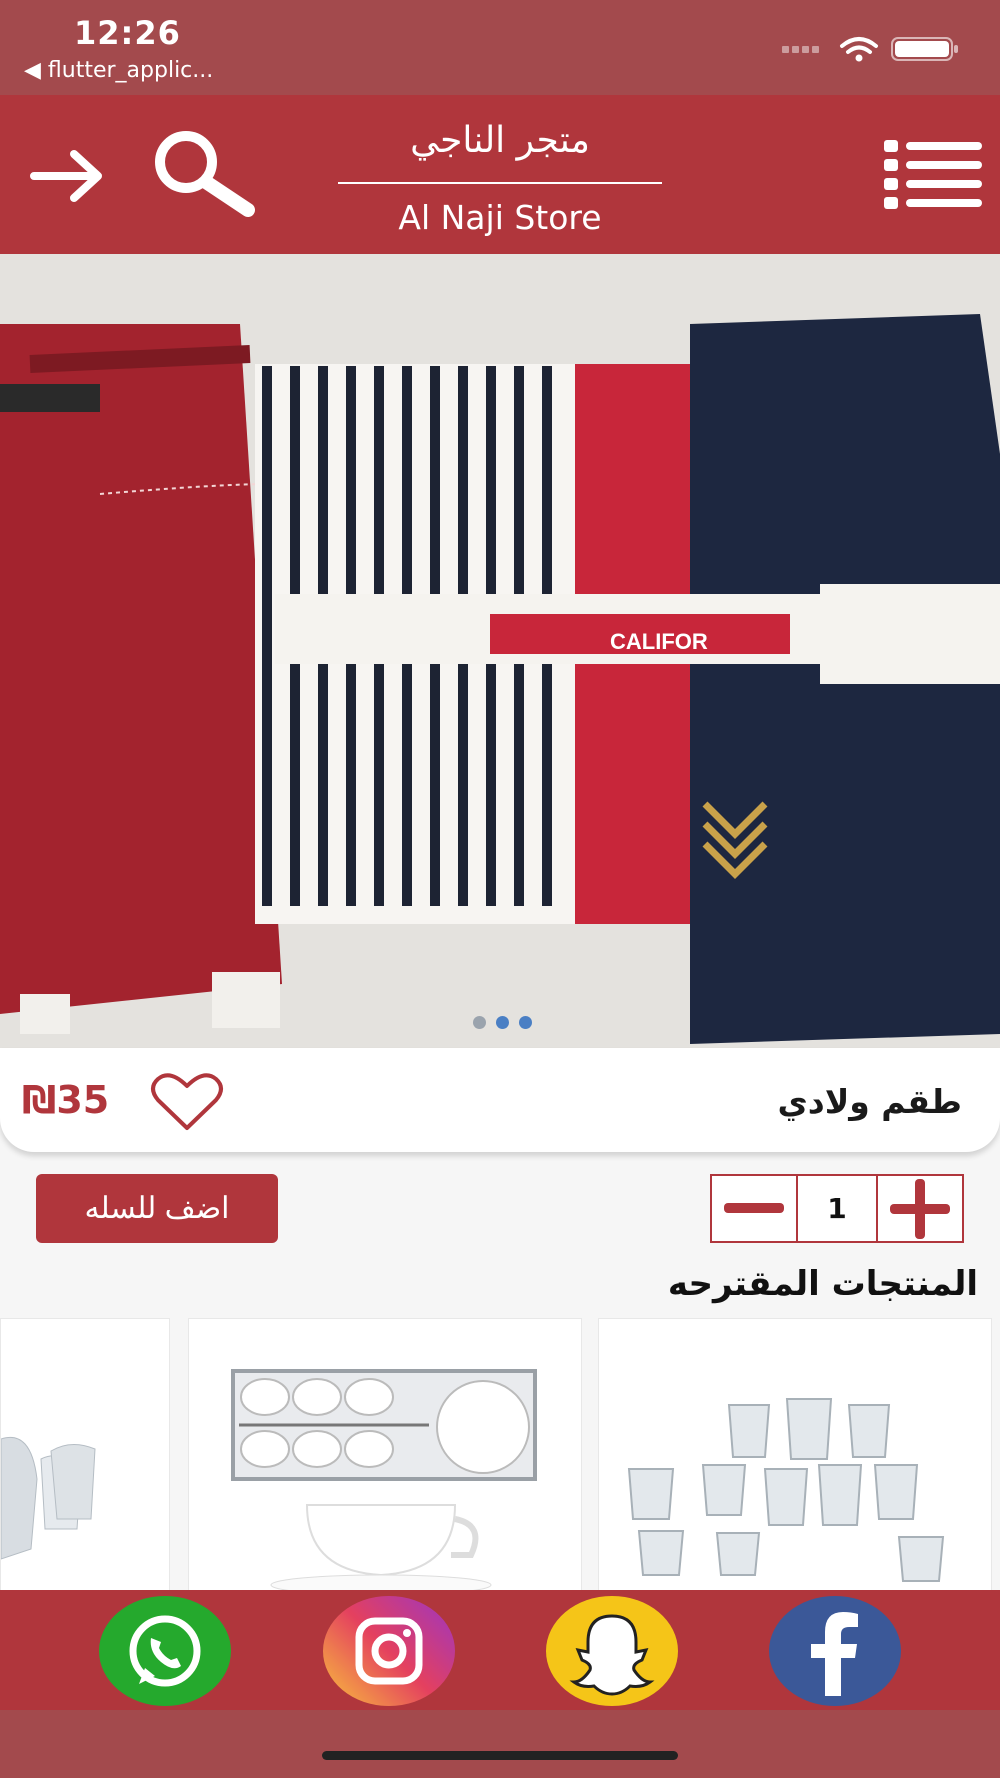  Describe the element at coordinates (859, 45) in the screenshot. I see `wifi-icon` at that location.